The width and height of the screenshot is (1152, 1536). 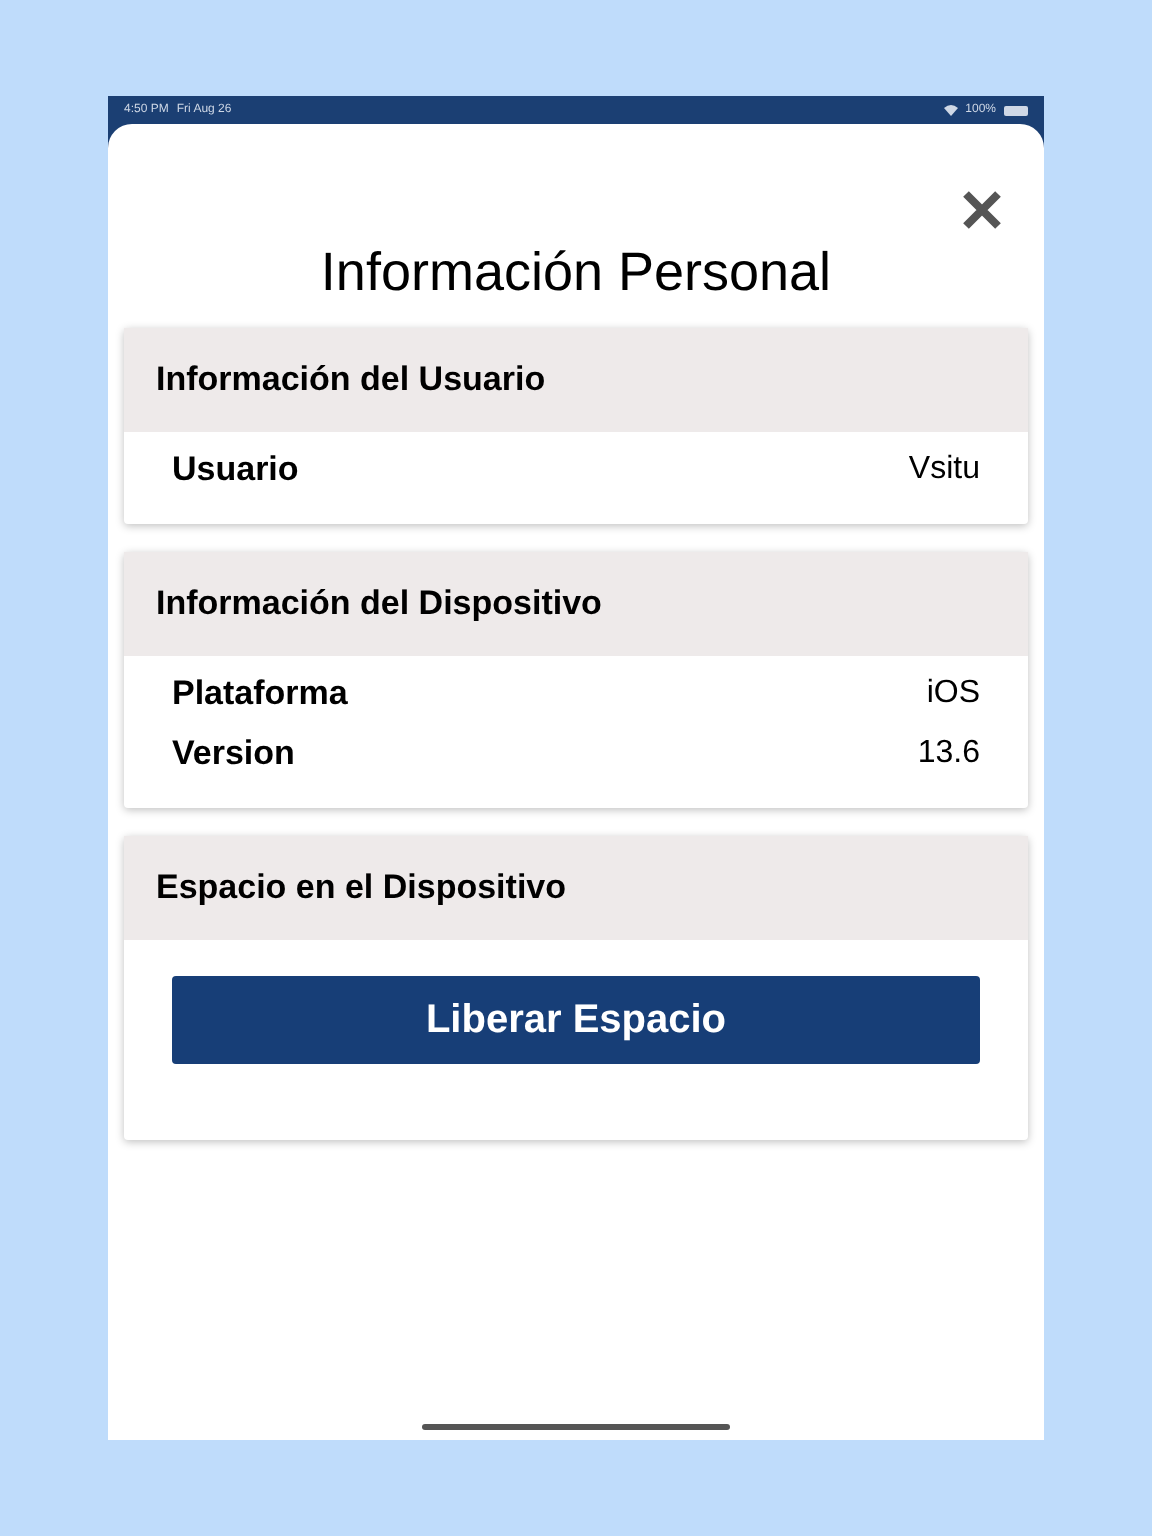 What do you see at coordinates (361, 888) in the screenshot?
I see `section-title: Espacio en el Dispositivo` at bounding box center [361, 888].